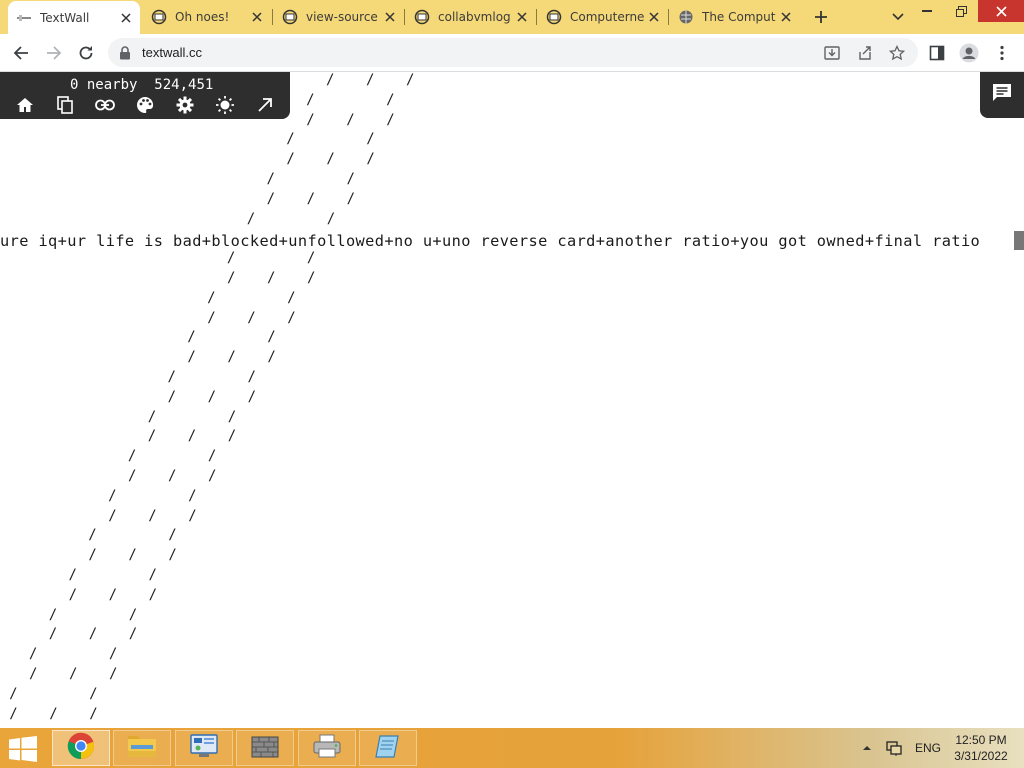  I want to click on taskbar-chrome, so click(81, 748).